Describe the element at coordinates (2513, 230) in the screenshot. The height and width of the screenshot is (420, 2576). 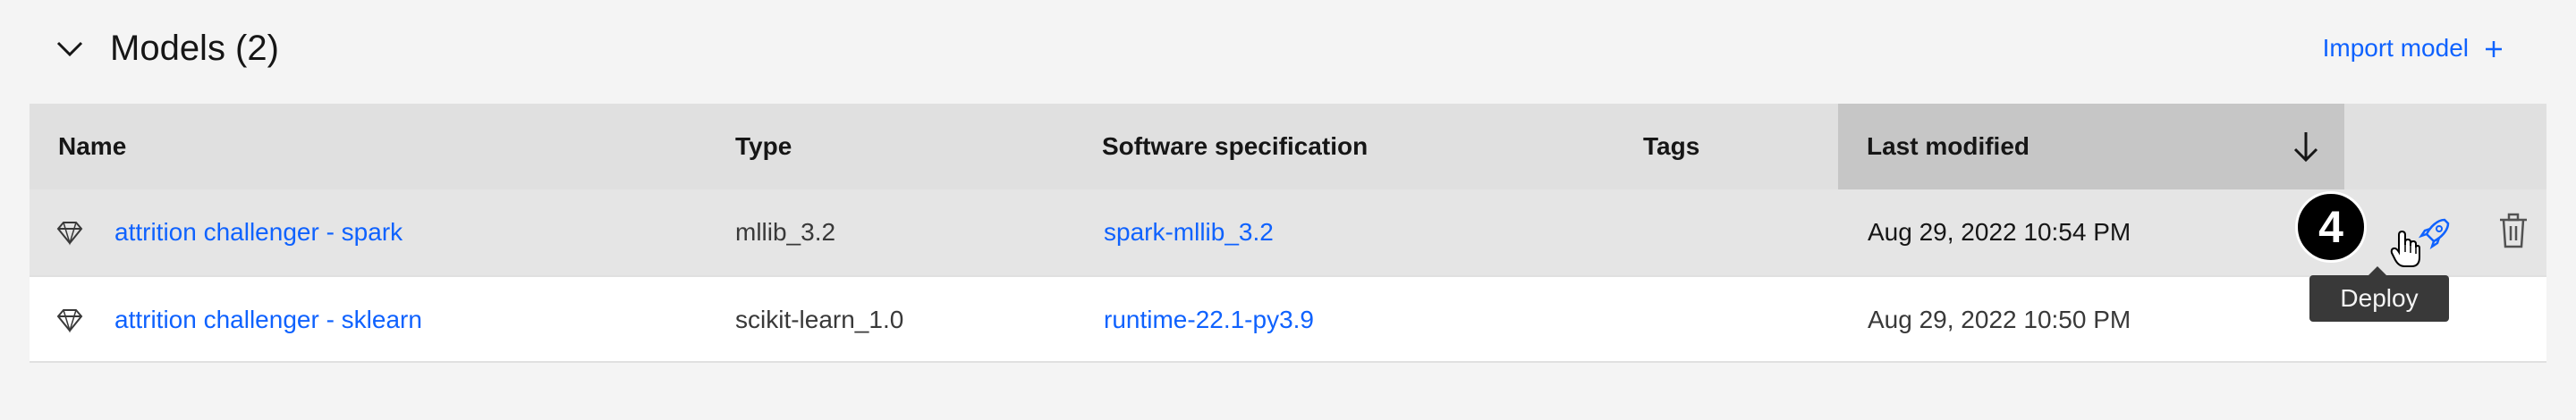
I see `trash-icon` at that location.